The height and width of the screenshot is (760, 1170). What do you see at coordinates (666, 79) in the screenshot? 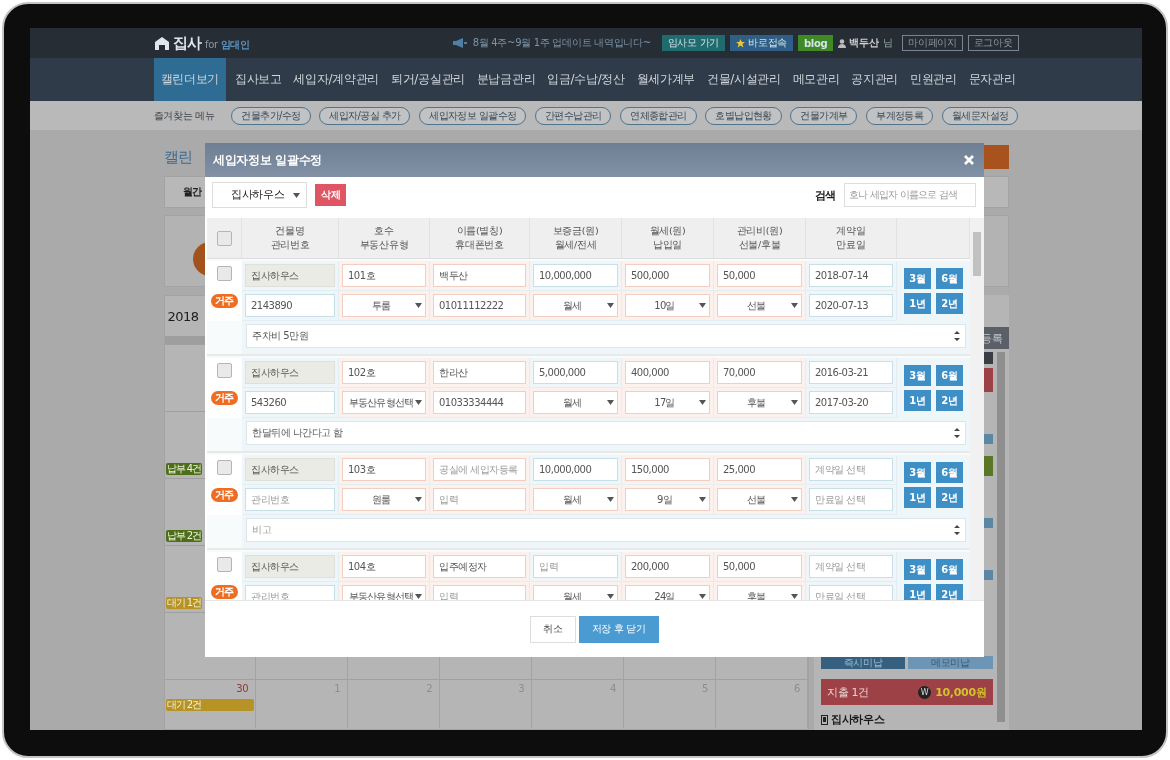
I see `nav-tab: 월세가계부` at bounding box center [666, 79].